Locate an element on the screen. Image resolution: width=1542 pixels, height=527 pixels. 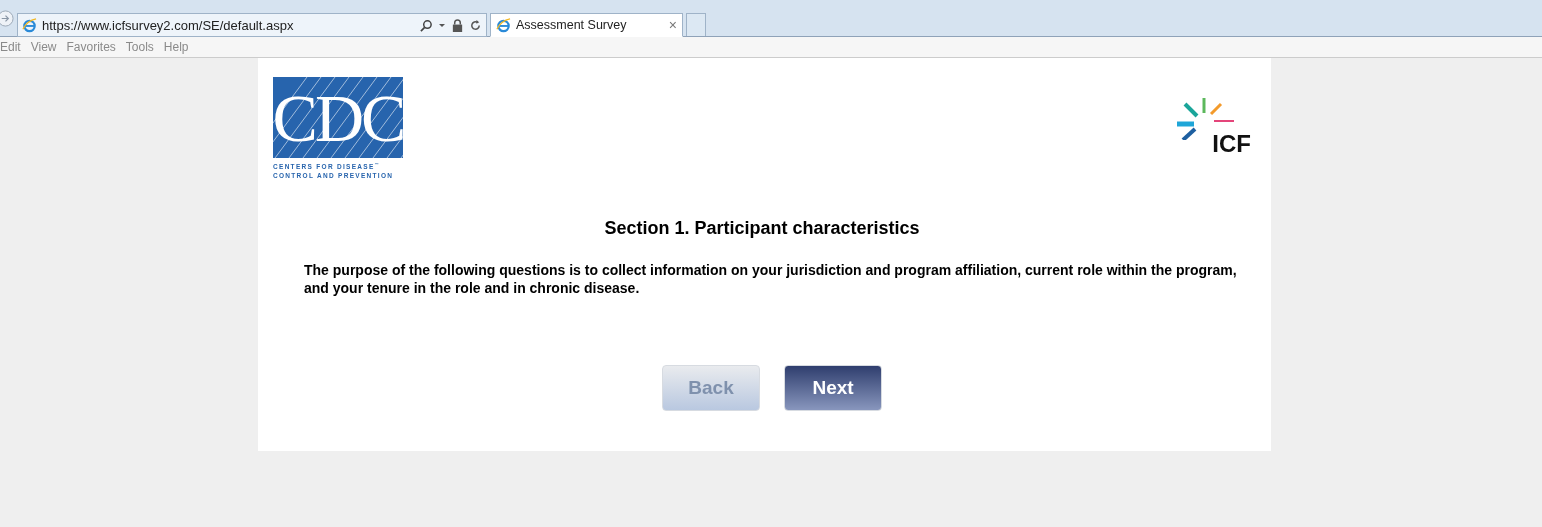
address-bar: https://www.icfsurvey2.com/SE/default.aspx is located at coordinates (252, 25).